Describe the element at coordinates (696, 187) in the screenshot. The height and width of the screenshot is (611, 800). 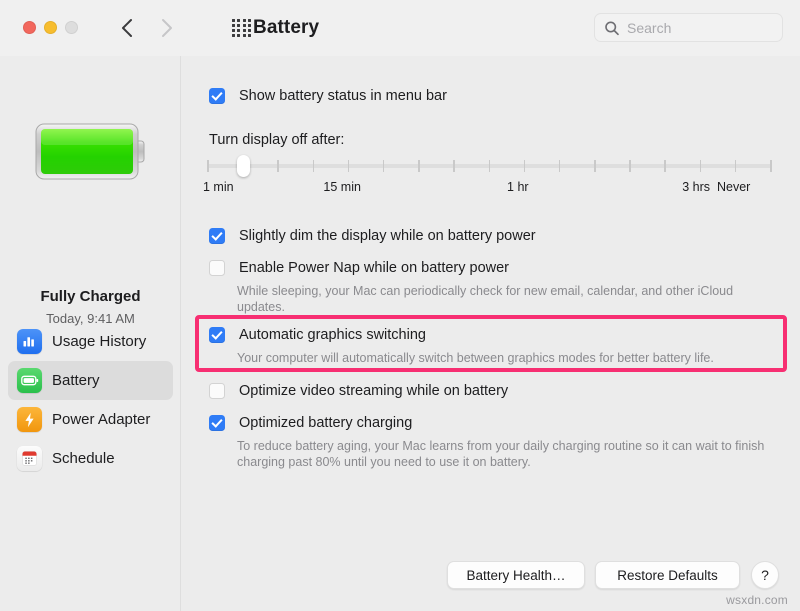
I see `slider-tick-label: 3 hrs` at that location.